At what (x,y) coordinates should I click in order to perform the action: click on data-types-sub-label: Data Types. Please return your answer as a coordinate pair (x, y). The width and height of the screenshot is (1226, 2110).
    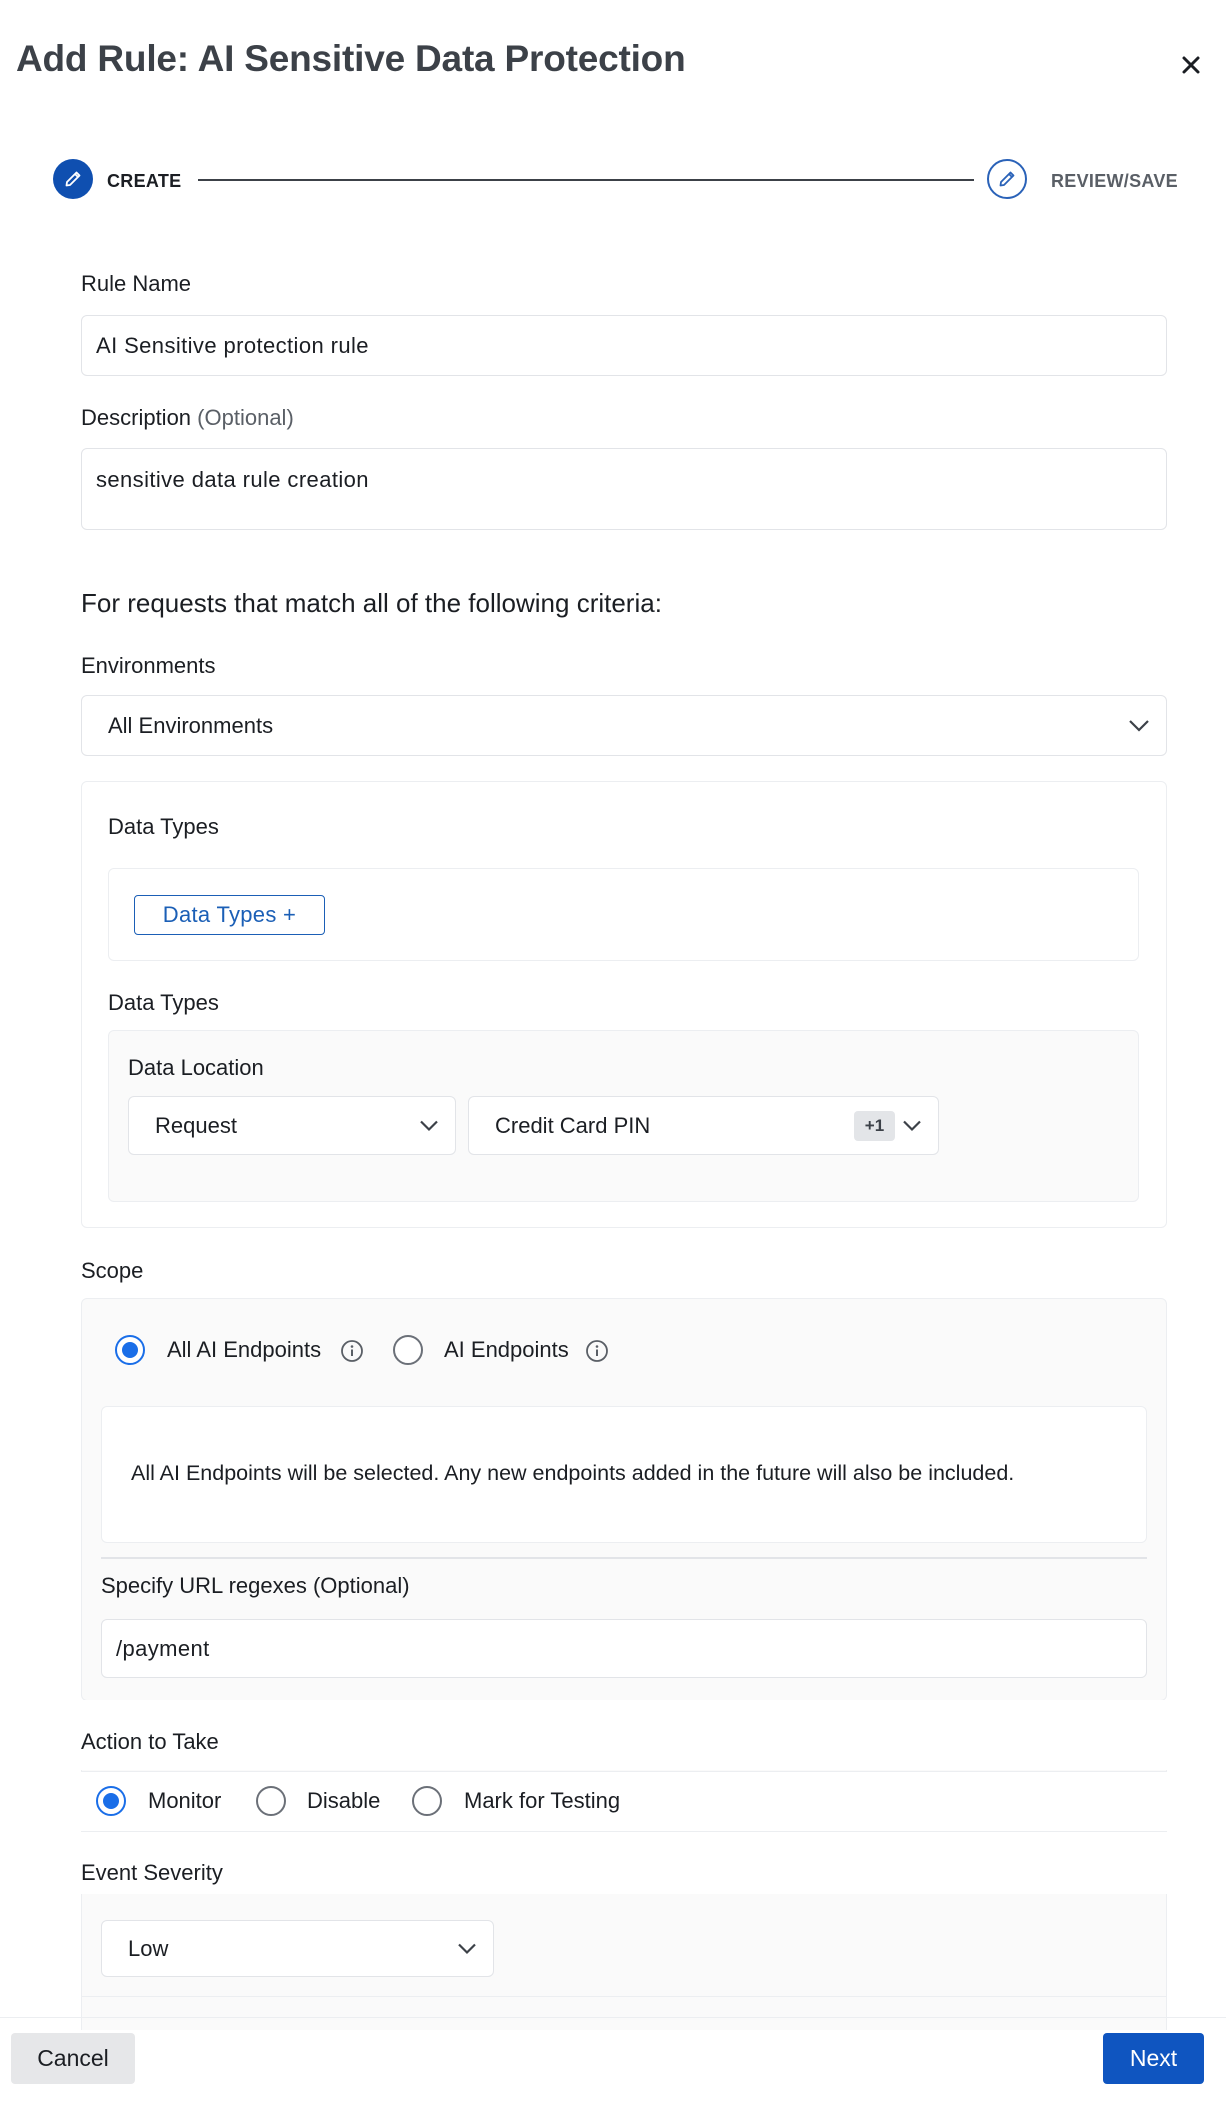
    Looking at the image, I should click on (163, 1002).